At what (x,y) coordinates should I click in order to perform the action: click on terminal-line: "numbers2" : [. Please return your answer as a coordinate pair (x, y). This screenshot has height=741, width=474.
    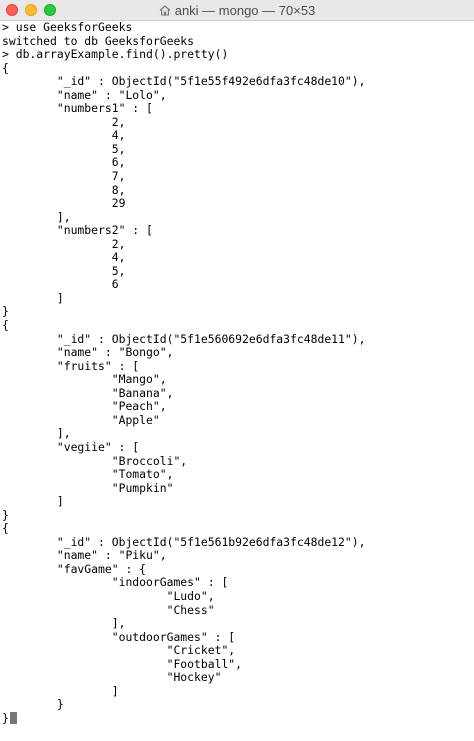
    Looking at the image, I should click on (77, 231).